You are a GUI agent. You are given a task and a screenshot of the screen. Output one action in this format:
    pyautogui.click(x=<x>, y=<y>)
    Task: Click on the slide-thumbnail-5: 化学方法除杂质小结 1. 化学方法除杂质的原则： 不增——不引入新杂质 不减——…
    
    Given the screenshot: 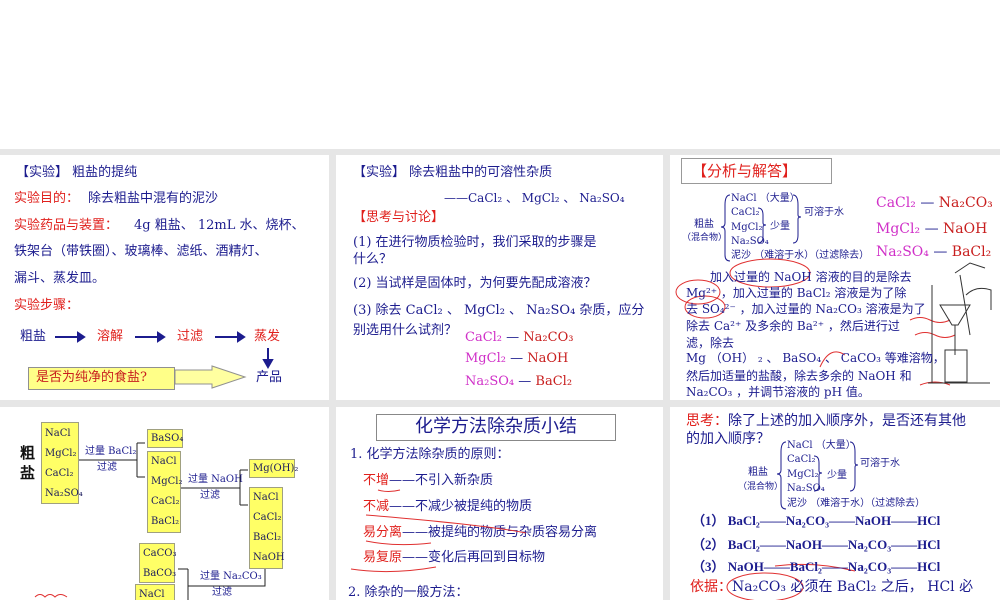 What is the action you would take?
    pyautogui.click(x=499, y=503)
    